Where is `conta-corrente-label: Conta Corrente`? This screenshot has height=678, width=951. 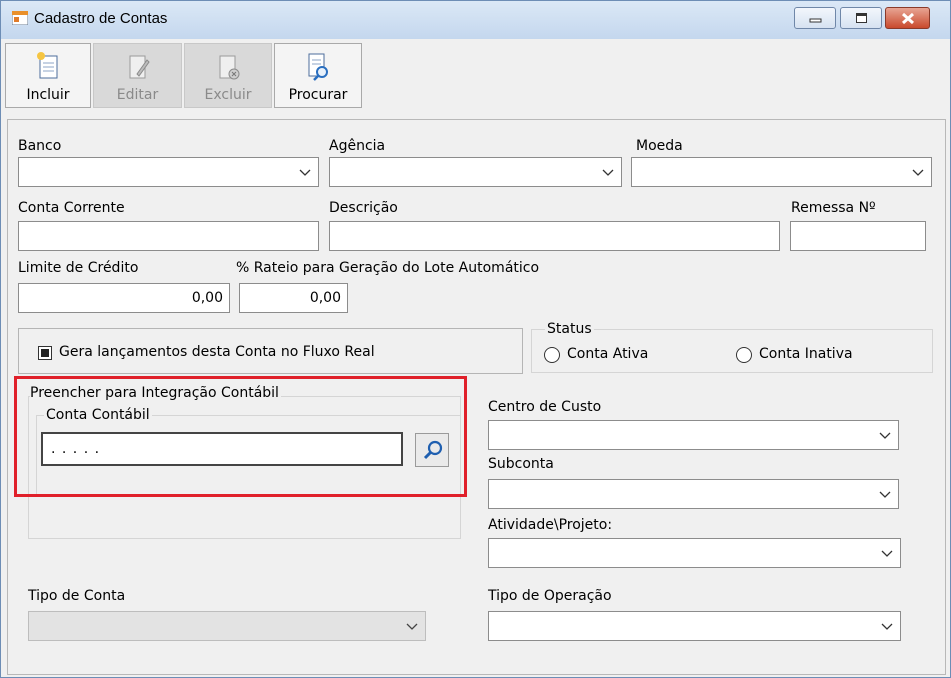
conta-corrente-label: Conta Corrente is located at coordinates (71, 208).